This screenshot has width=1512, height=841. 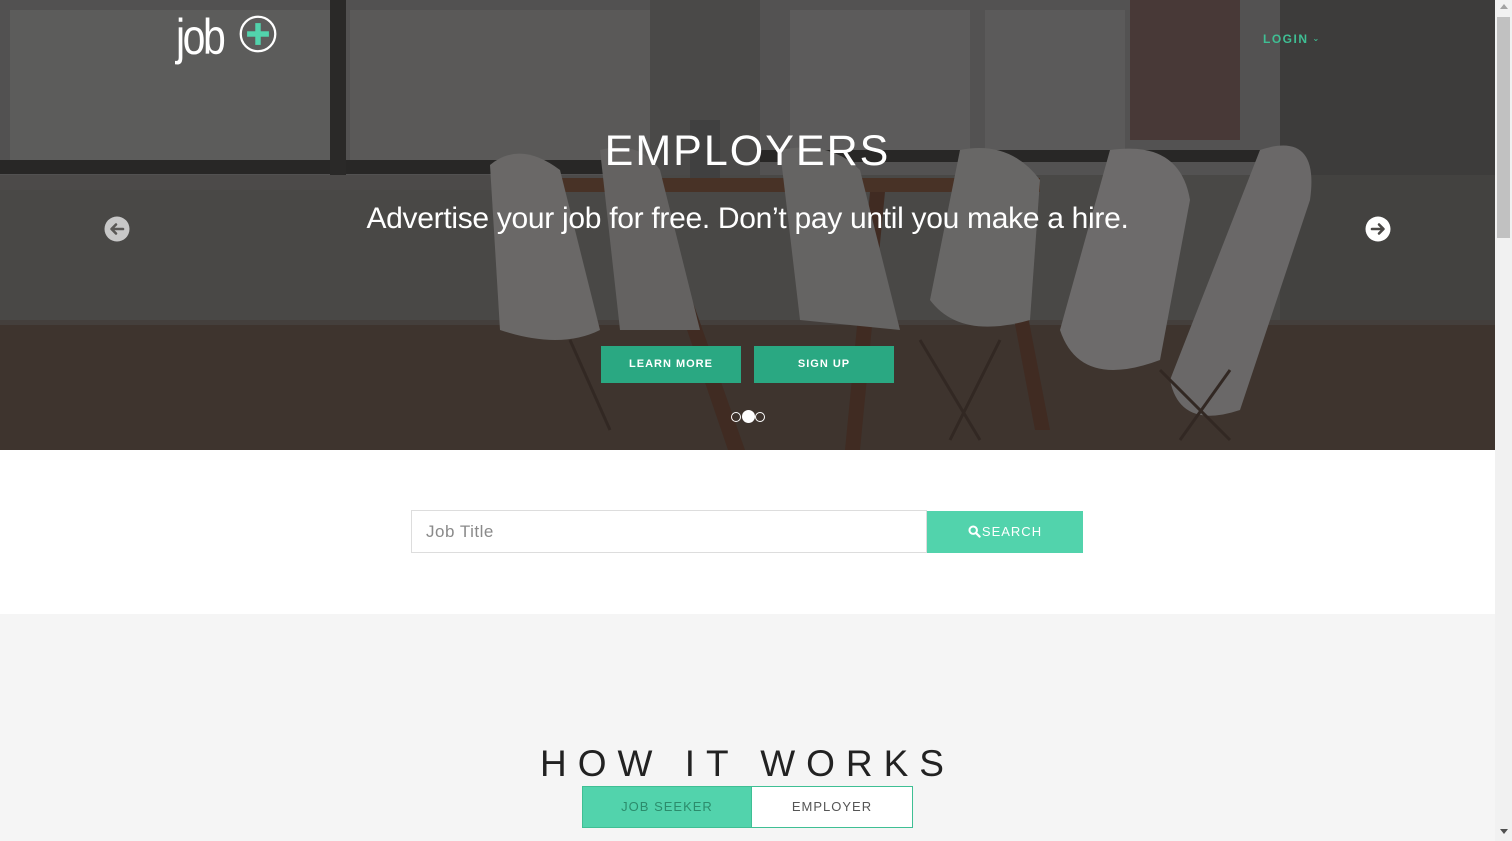 What do you see at coordinates (1012, 531) in the screenshot?
I see `search-button-label: SEARCH` at bounding box center [1012, 531].